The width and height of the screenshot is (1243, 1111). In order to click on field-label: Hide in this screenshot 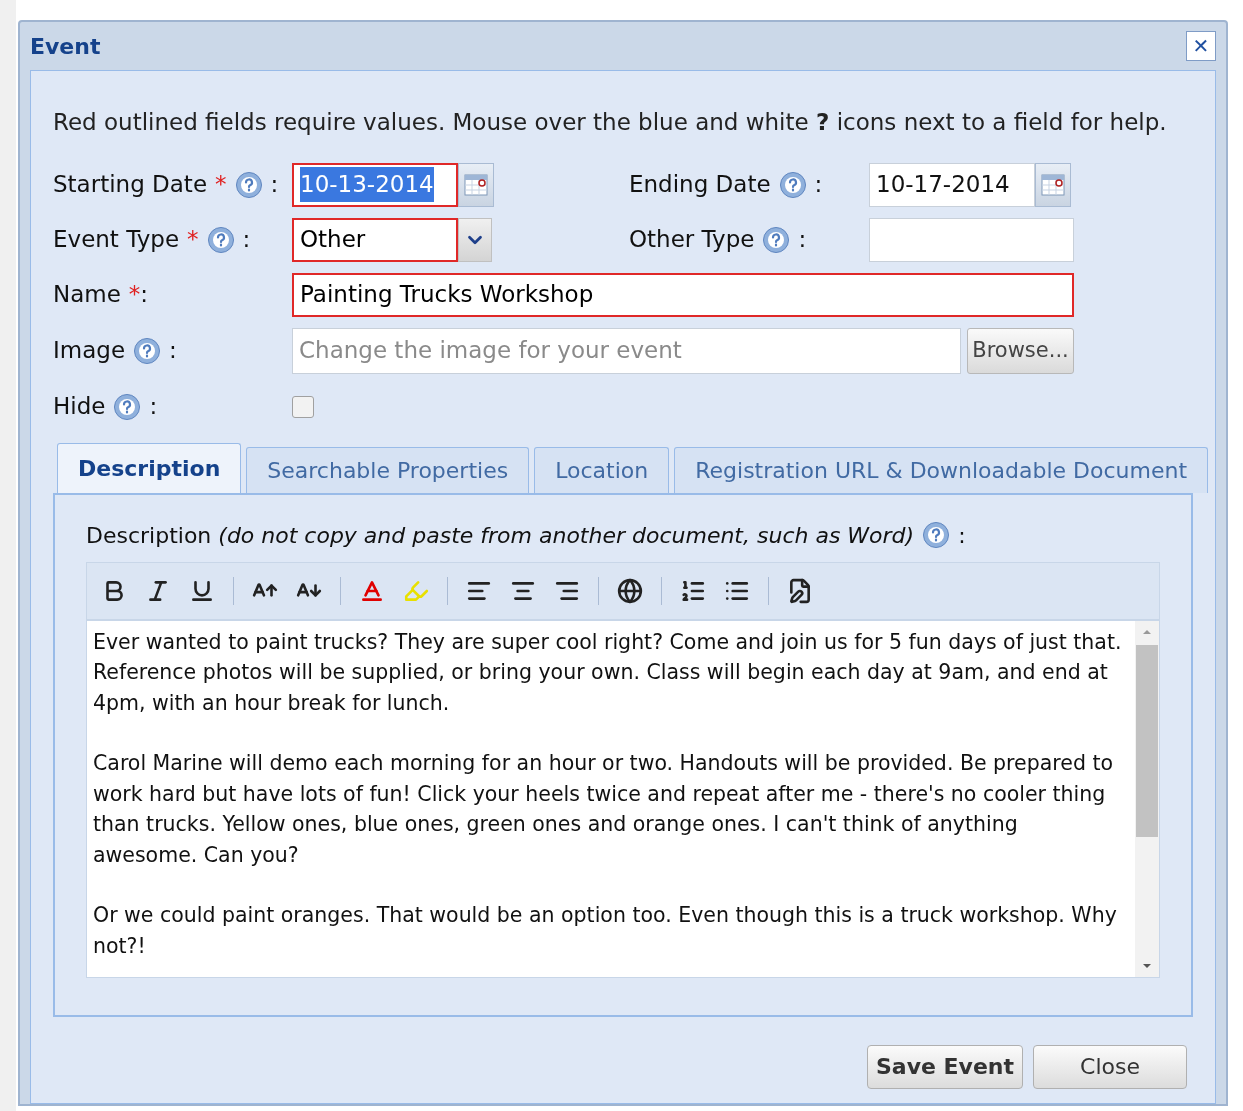, I will do `click(79, 407)`.